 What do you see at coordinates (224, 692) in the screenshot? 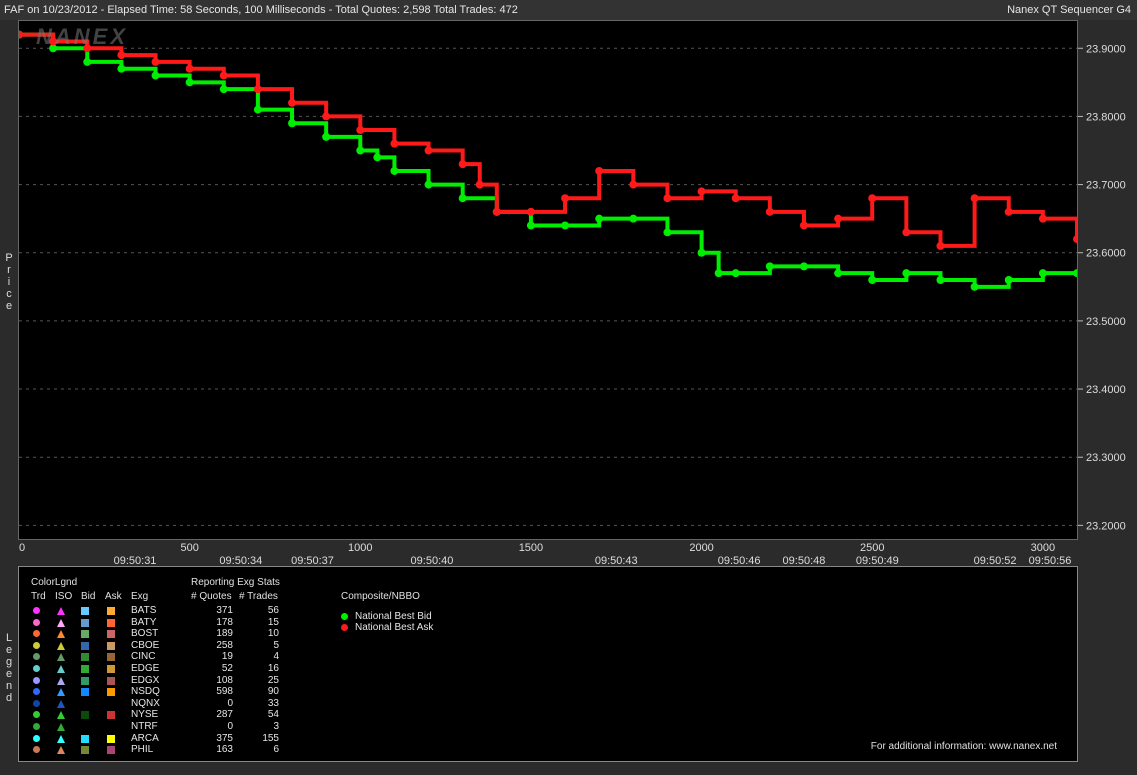
I see `quote-count: 598` at bounding box center [224, 692].